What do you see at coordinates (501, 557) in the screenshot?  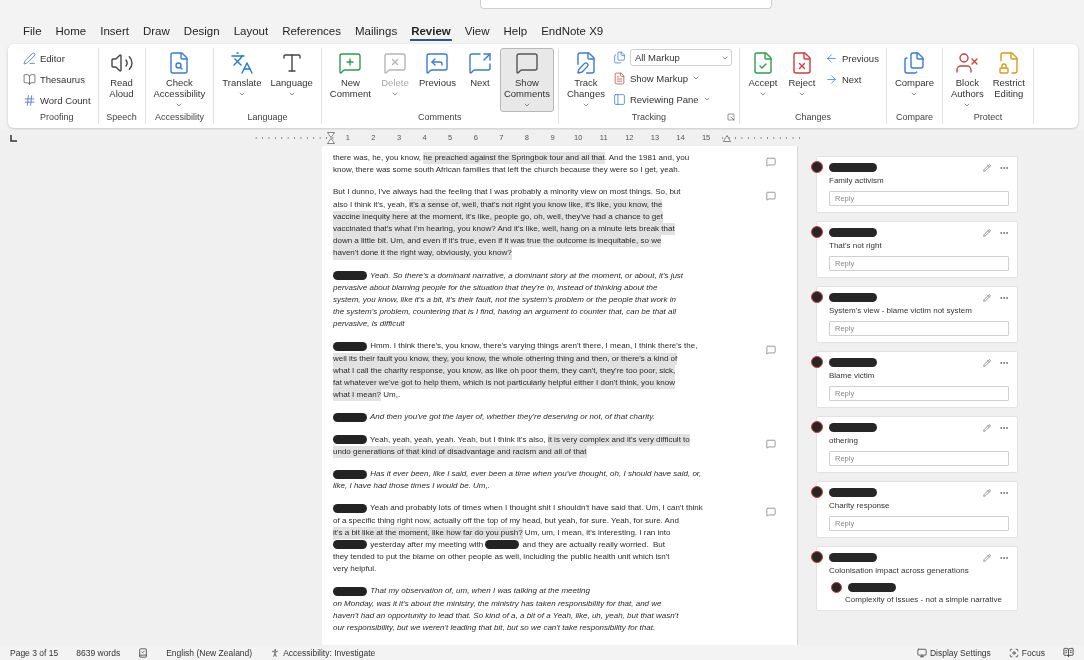 I see `transcript-text: they tended to put the blame on other people as well, including the public health unit which isn't` at bounding box center [501, 557].